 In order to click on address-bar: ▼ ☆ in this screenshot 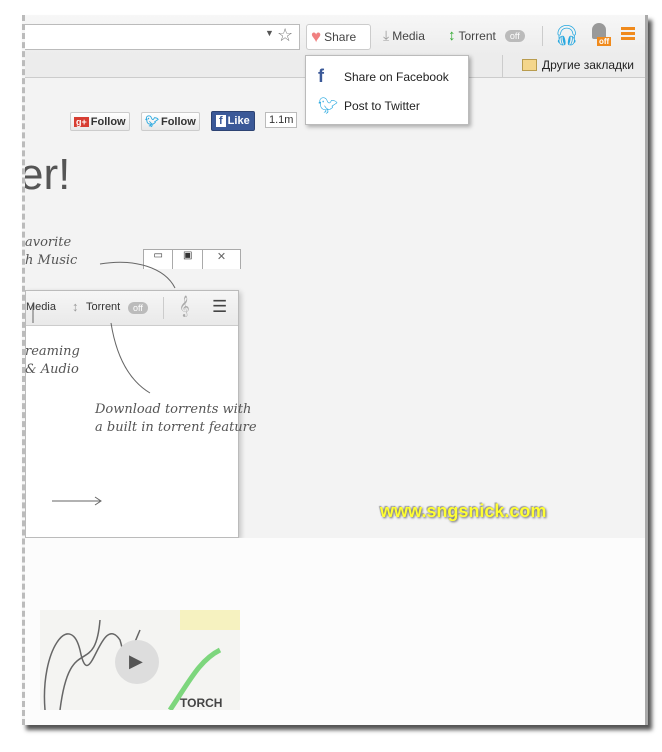, I will do `click(162, 37)`.